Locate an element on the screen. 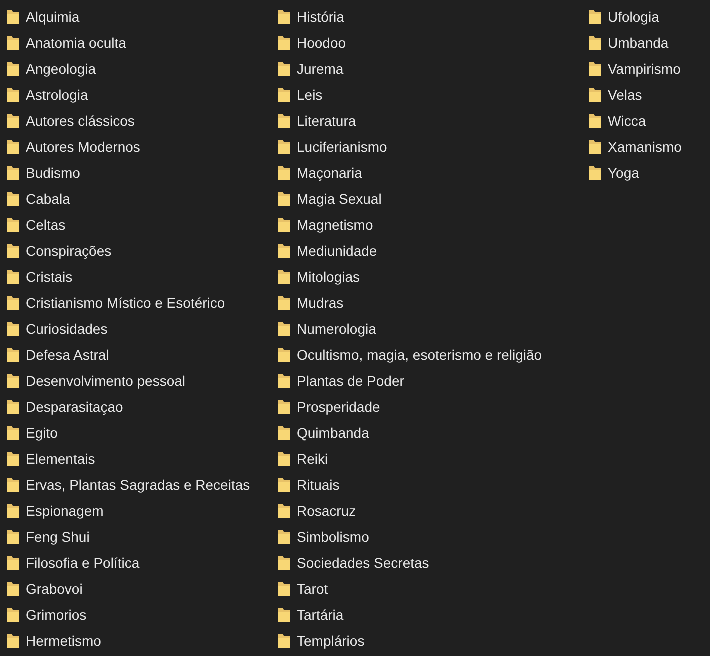 This screenshot has height=656, width=710. folder-item: História is located at coordinates (429, 17).